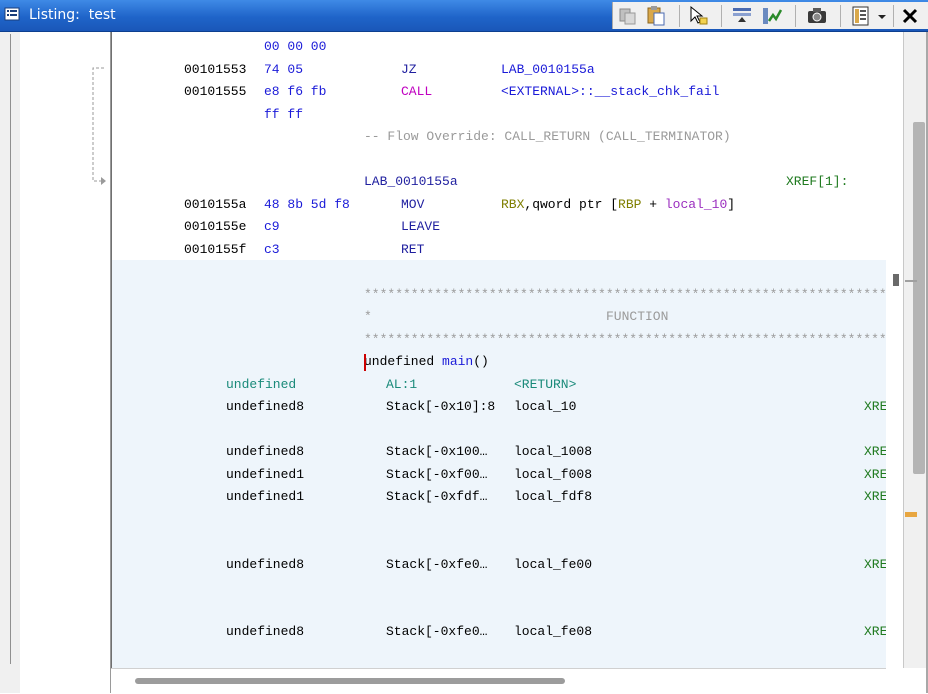 This screenshot has height=694, width=928. Describe the element at coordinates (817, 182) in the screenshot. I see `xref-header: XREF[1]:` at that location.